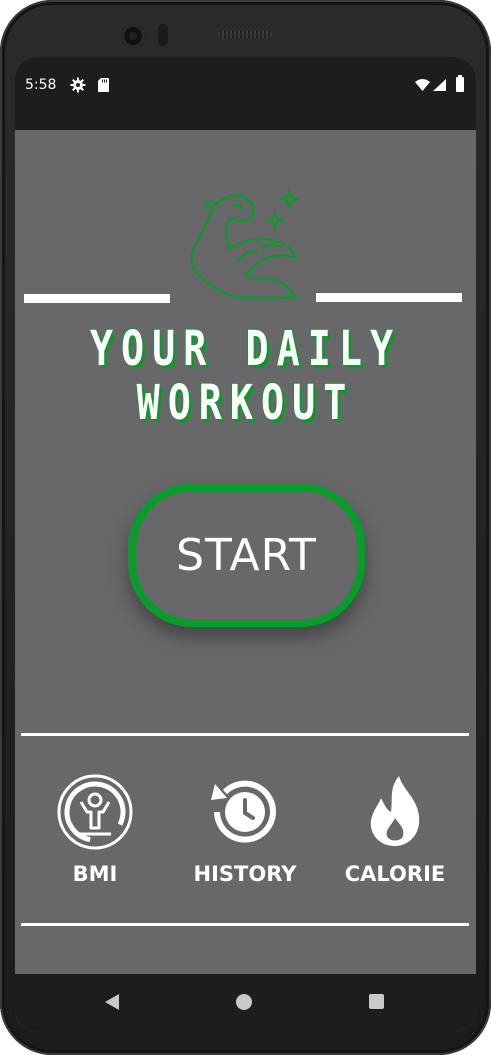 The image size is (491, 1055). Describe the element at coordinates (163, 35) in the screenshot. I see `proximity-sensor` at that location.